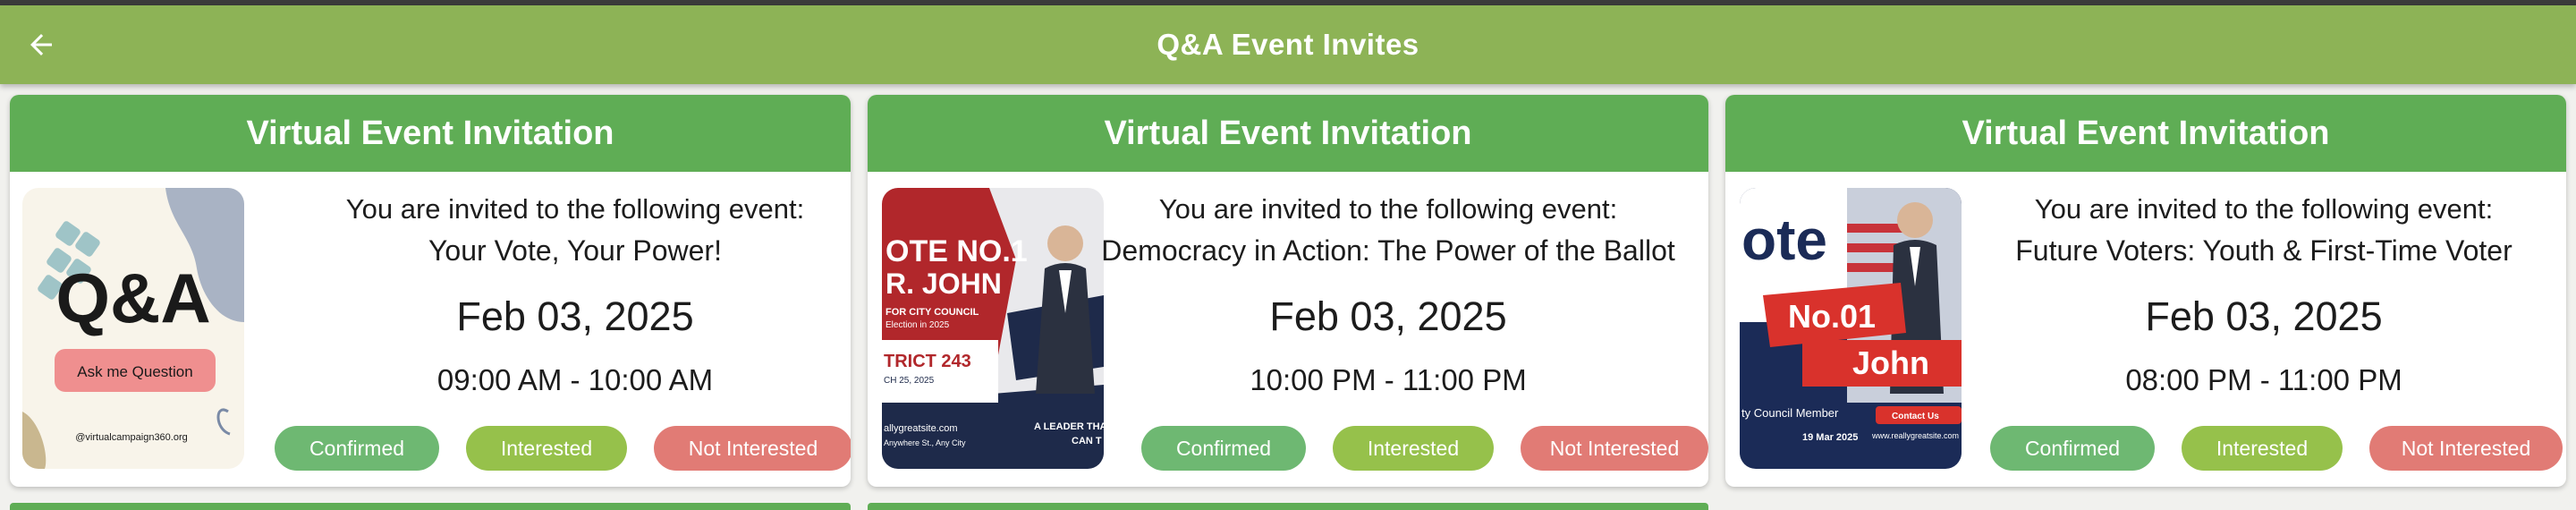 This screenshot has width=2576, height=510. I want to click on arrow-left-icon, so click(41, 45).